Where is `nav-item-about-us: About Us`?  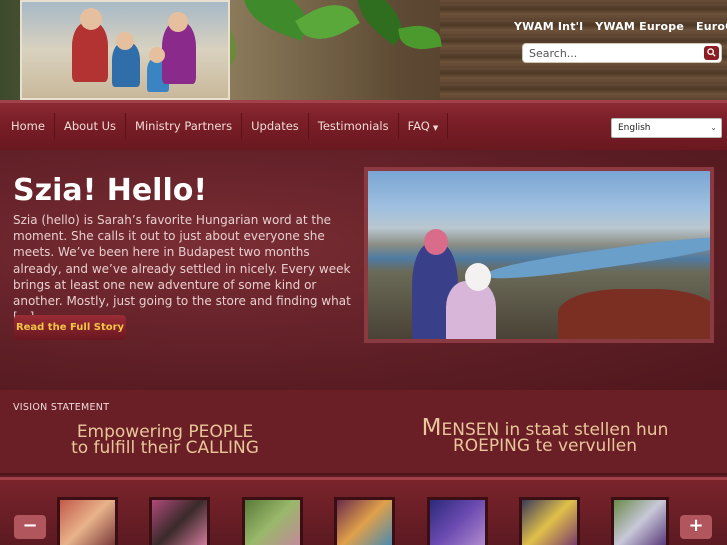 nav-item-about-us: About Us is located at coordinates (91, 126).